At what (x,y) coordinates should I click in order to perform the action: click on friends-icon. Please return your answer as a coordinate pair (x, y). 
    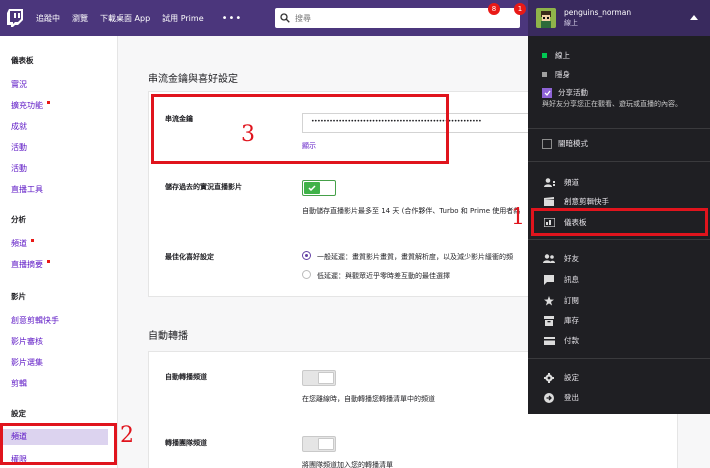
    Looking at the image, I should click on (549, 258).